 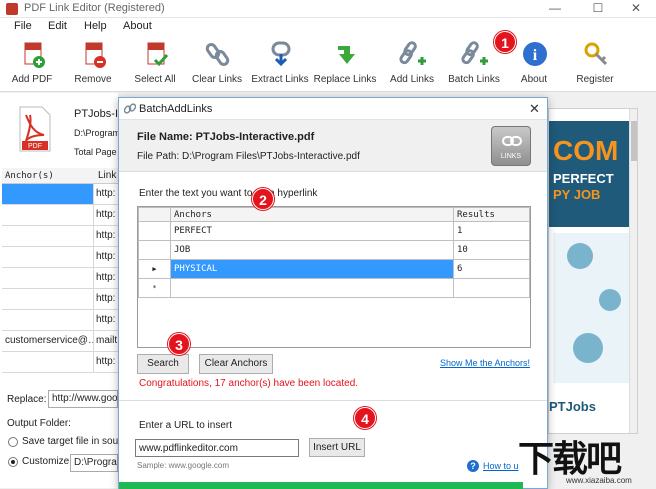 What do you see at coordinates (217, 448) in the screenshot?
I see `url-input: www.pdflinkeditor.com` at bounding box center [217, 448].